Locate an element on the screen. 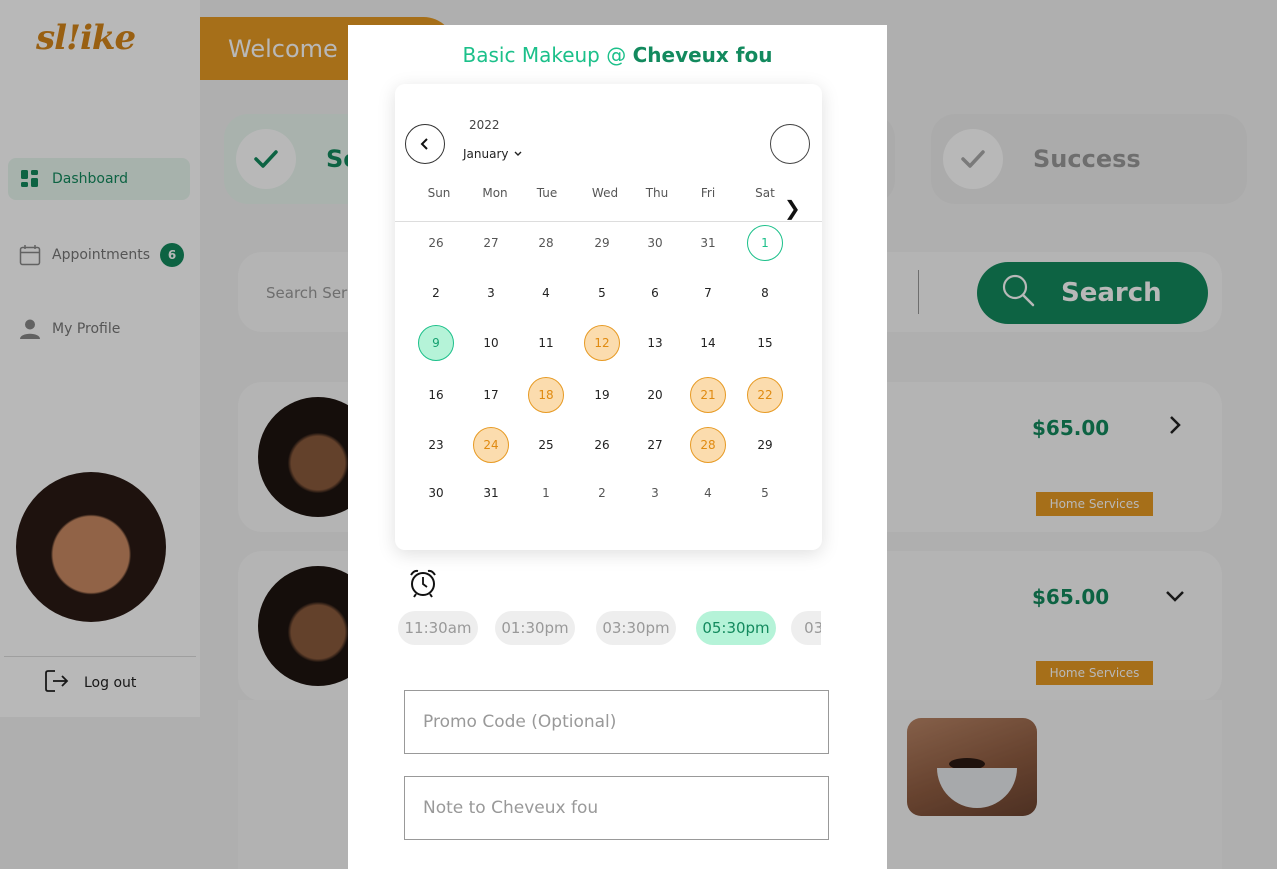 This screenshot has height=869, width=1277. calendar-day: 11 is located at coordinates (546, 343).